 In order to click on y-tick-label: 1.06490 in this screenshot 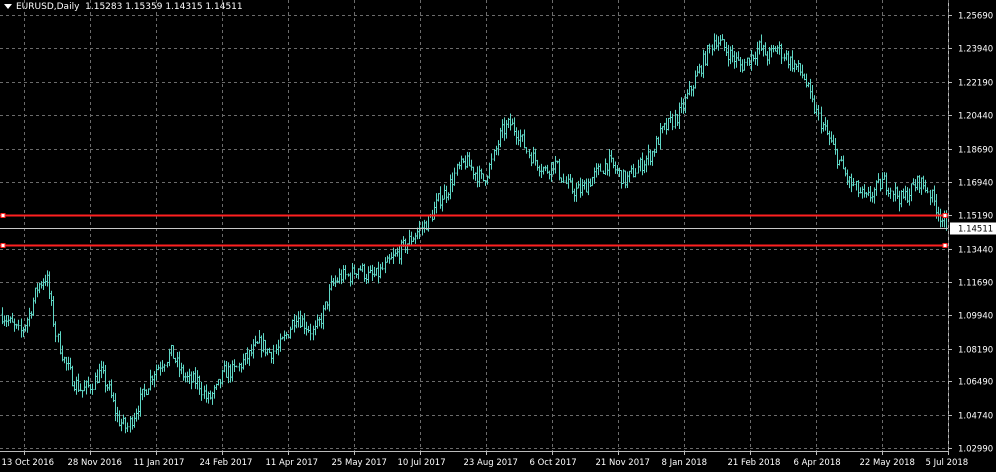, I will do `click(975, 383)`.